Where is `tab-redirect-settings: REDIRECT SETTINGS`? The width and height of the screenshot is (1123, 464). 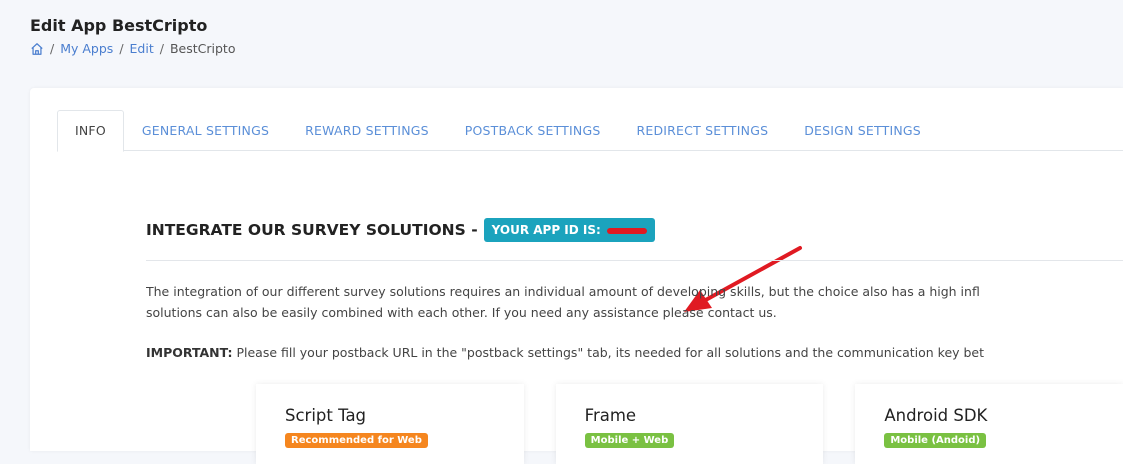
tab-redirect-settings: REDIRECT SETTINGS is located at coordinates (702, 130).